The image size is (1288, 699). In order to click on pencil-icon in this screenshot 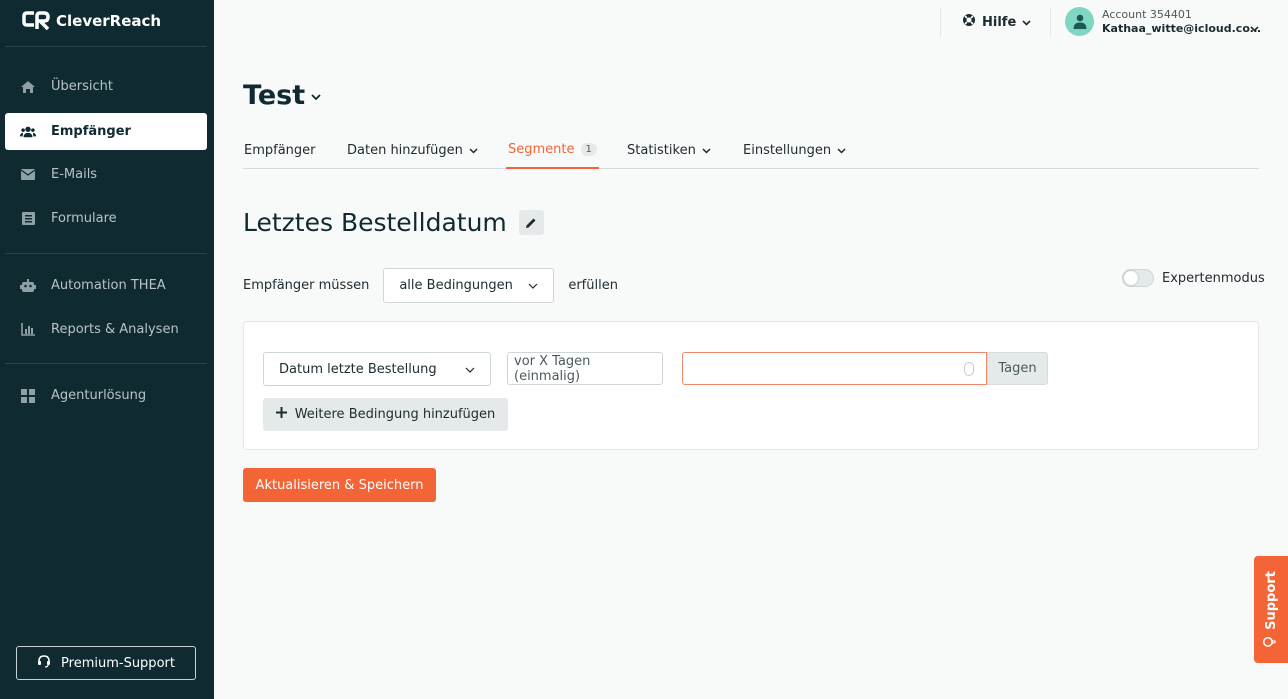, I will do `click(531, 223)`.